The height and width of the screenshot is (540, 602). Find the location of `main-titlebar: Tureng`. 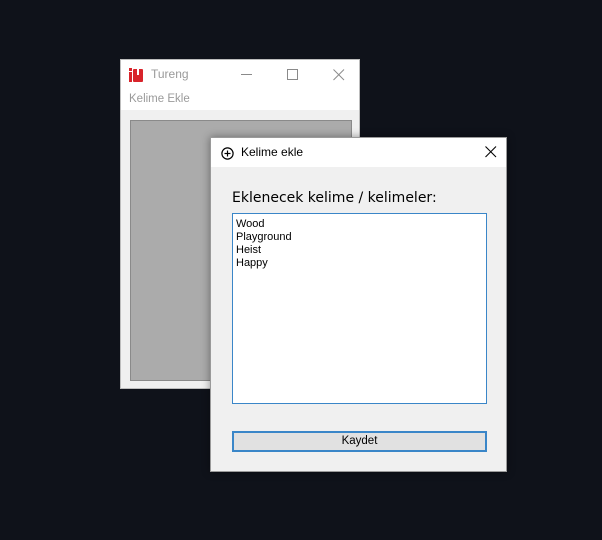

main-titlebar: Tureng is located at coordinates (240, 75).